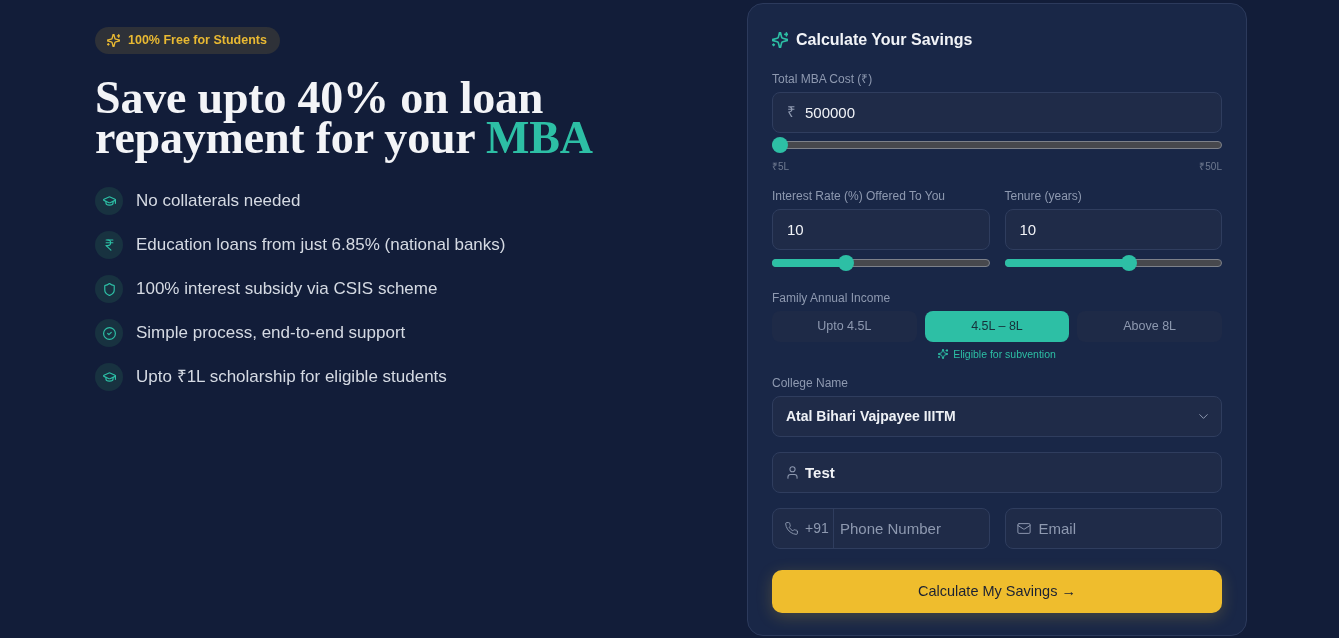 This screenshot has height=638, width=1339. Describe the element at coordinates (792, 472) in the screenshot. I see `user-icon` at that location.